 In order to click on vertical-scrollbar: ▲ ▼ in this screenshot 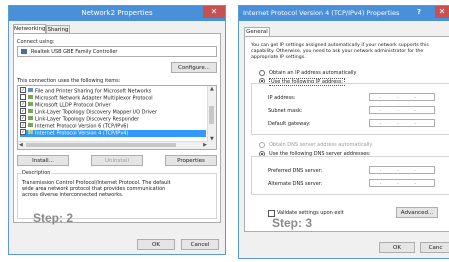, I will do `click(211, 117)`.